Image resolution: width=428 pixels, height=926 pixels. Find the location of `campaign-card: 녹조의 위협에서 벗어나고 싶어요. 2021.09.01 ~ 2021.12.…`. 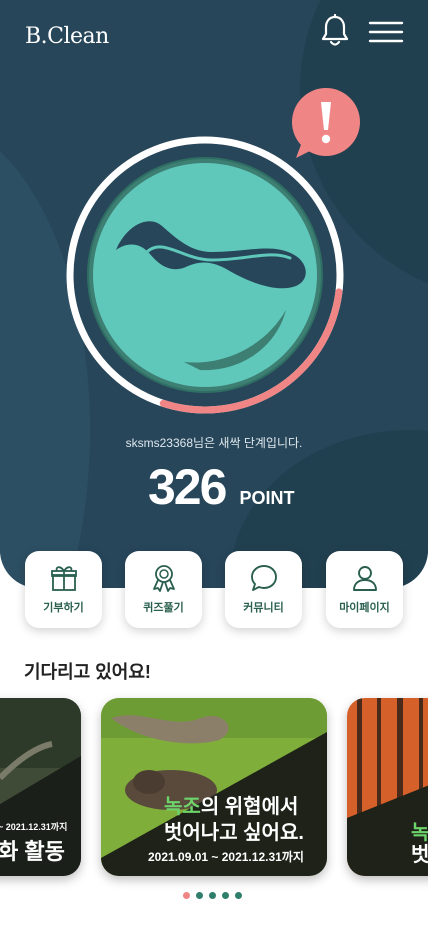

campaign-card: 녹조의 위협에서 벗어나고 싶어요. 2021.09.01 ~ 2021.12.… is located at coordinates (214, 787).